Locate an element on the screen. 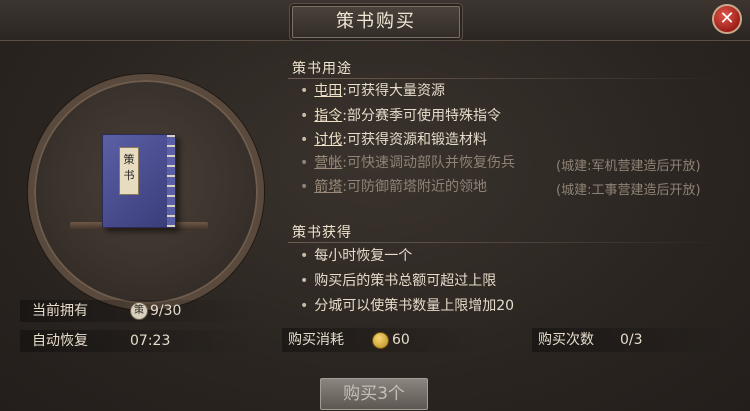  usage-item: • 屯田:可获得大量资源 is located at coordinates (372, 91).